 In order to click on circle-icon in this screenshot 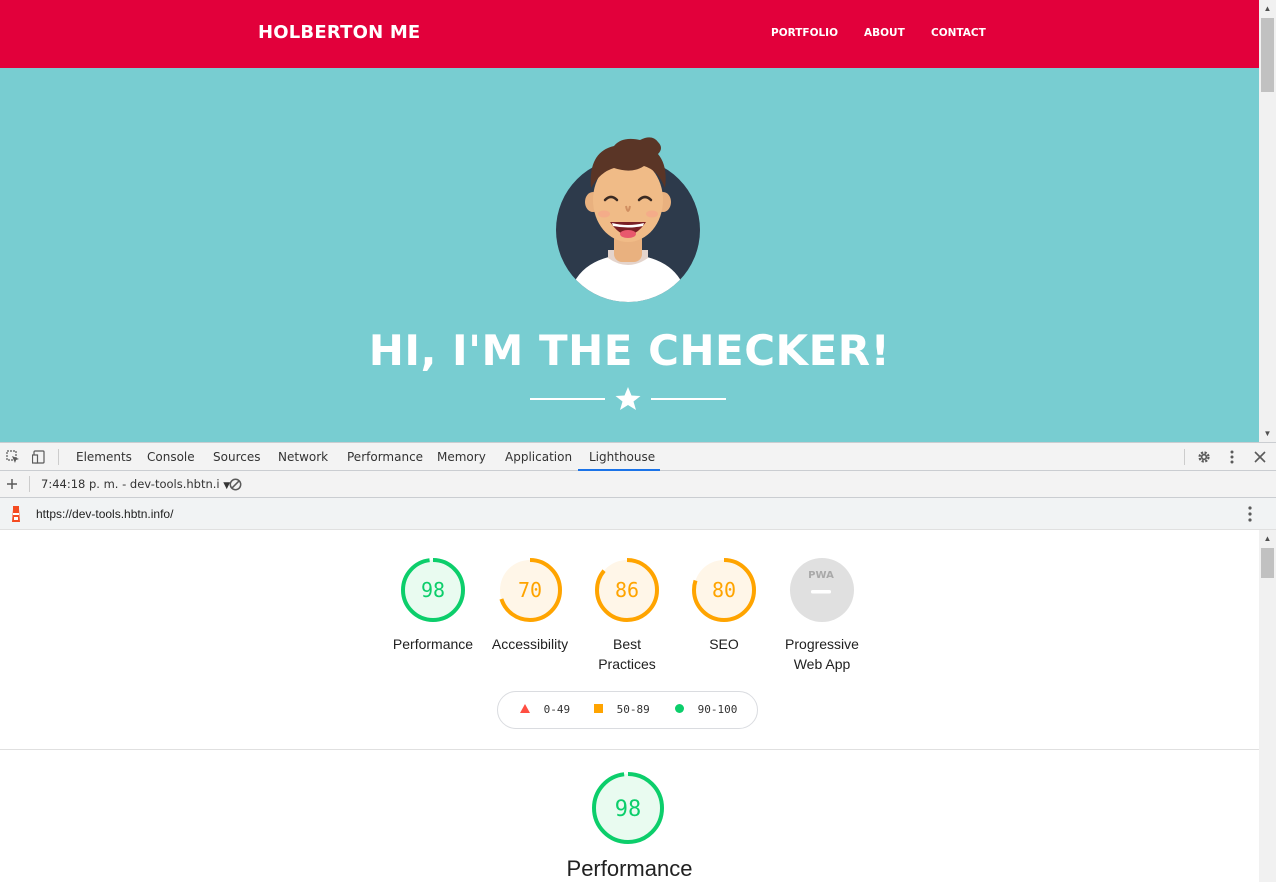, I will do `click(679, 708)`.